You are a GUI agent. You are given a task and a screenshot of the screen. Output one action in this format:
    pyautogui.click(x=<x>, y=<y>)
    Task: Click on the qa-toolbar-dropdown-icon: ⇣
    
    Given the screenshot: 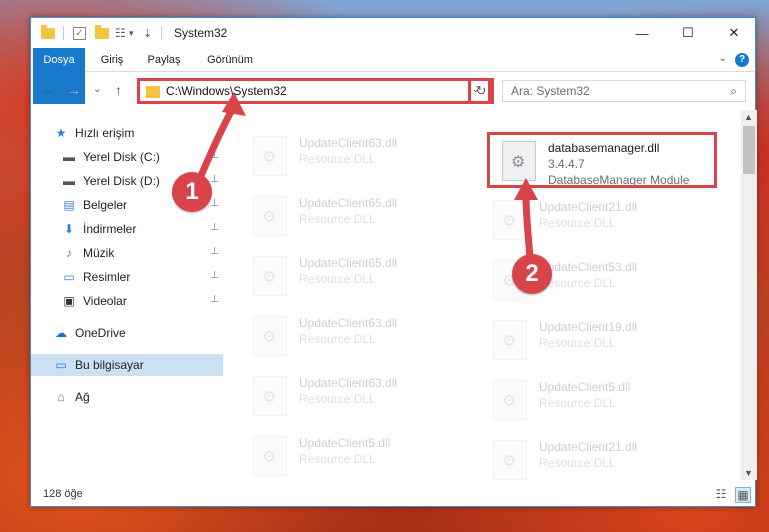 What is the action you would take?
    pyautogui.click(x=147, y=33)
    